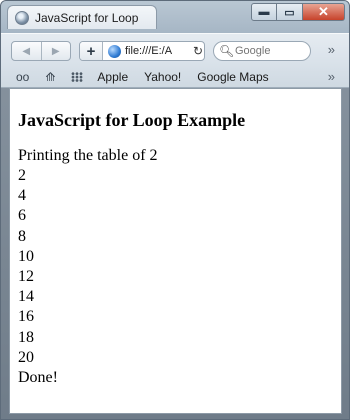 The width and height of the screenshot is (350, 420). I want to click on search-icon: 🔍︎, so click(227, 51).